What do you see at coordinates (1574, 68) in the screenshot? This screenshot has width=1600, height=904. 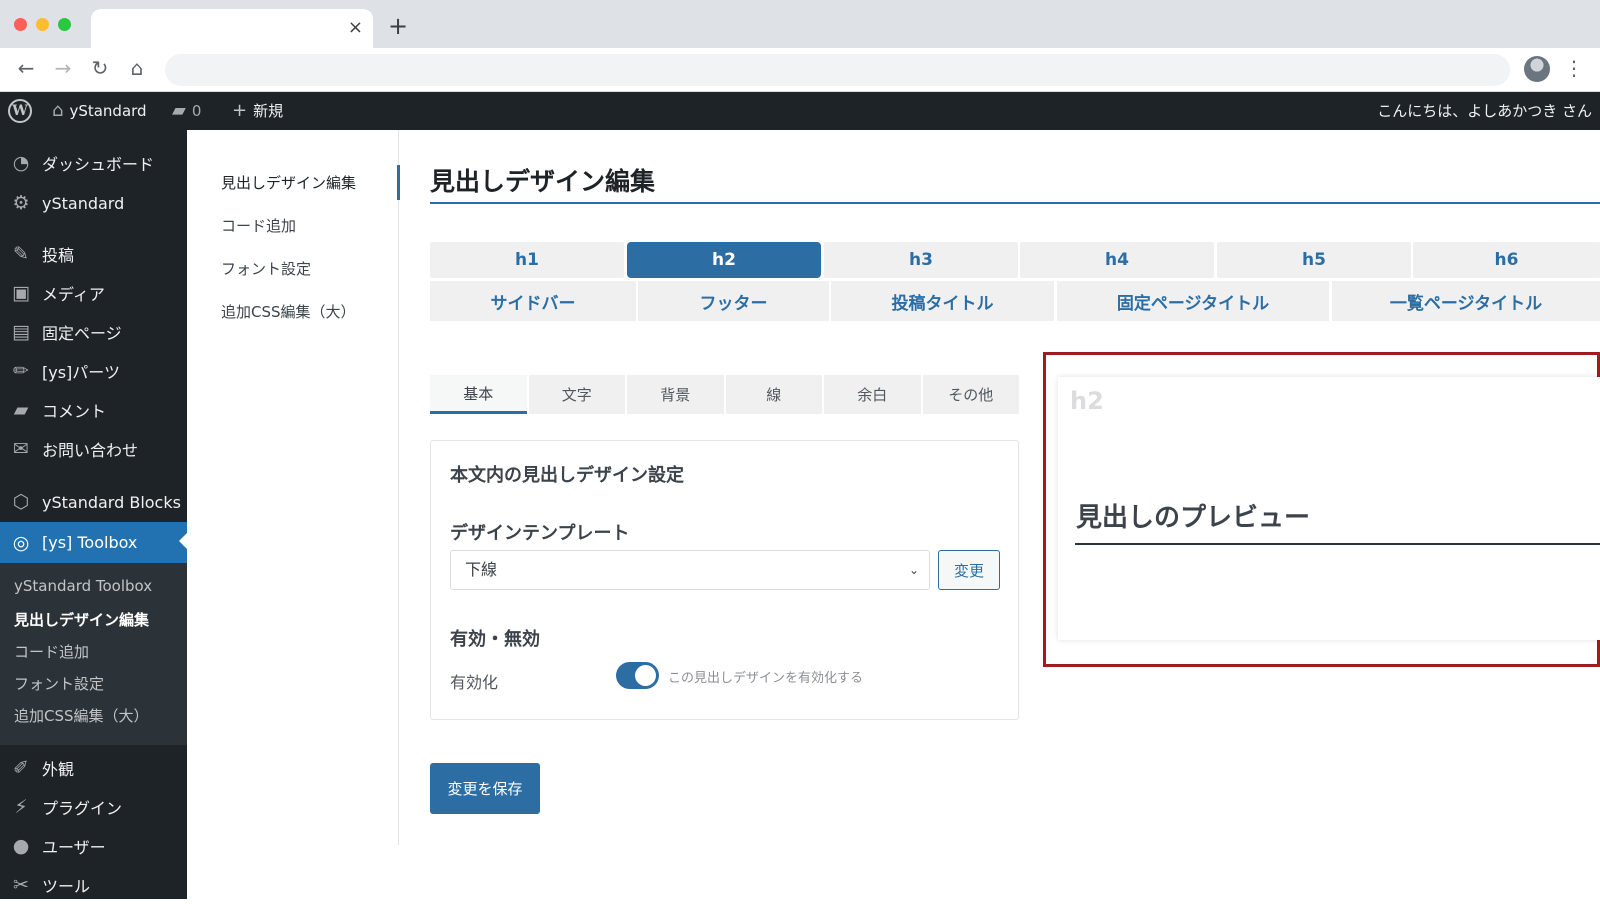 I see `browser-menu-icon: ⋮` at bounding box center [1574, 68].